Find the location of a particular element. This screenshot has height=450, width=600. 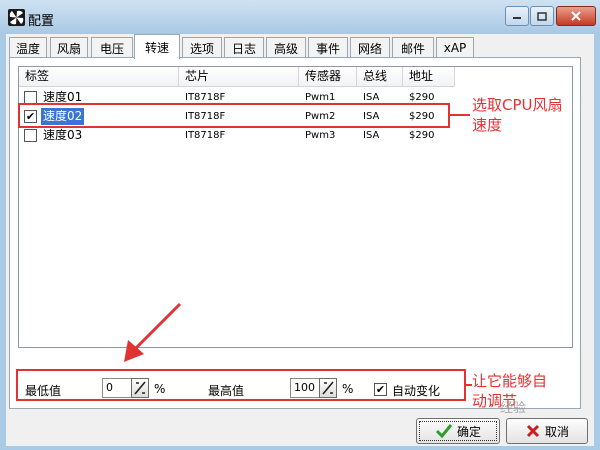

row-label: 速度03 is located at coordinates (63, 135).